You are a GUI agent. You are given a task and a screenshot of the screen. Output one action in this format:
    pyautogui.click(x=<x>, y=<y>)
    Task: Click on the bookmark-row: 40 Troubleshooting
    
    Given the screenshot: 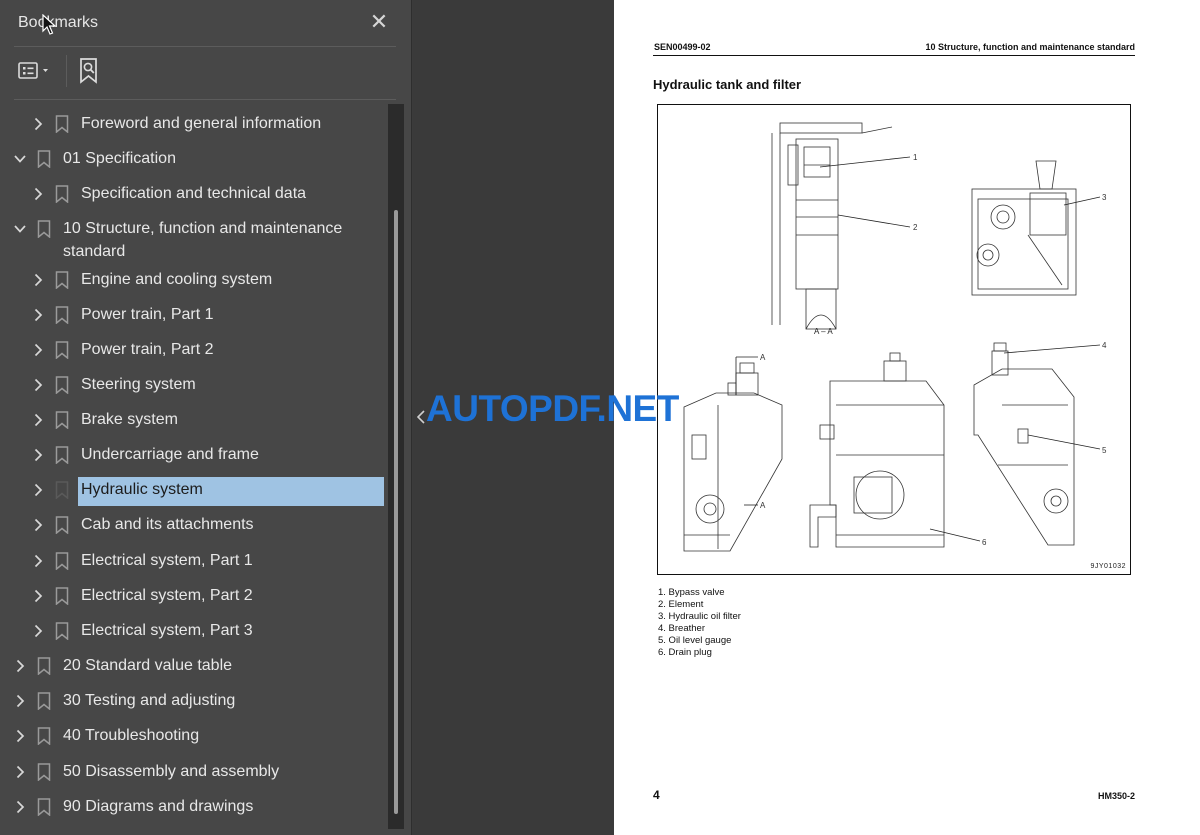 What is the action you would take?
    pyautogui.click(x=195, y=737)
    